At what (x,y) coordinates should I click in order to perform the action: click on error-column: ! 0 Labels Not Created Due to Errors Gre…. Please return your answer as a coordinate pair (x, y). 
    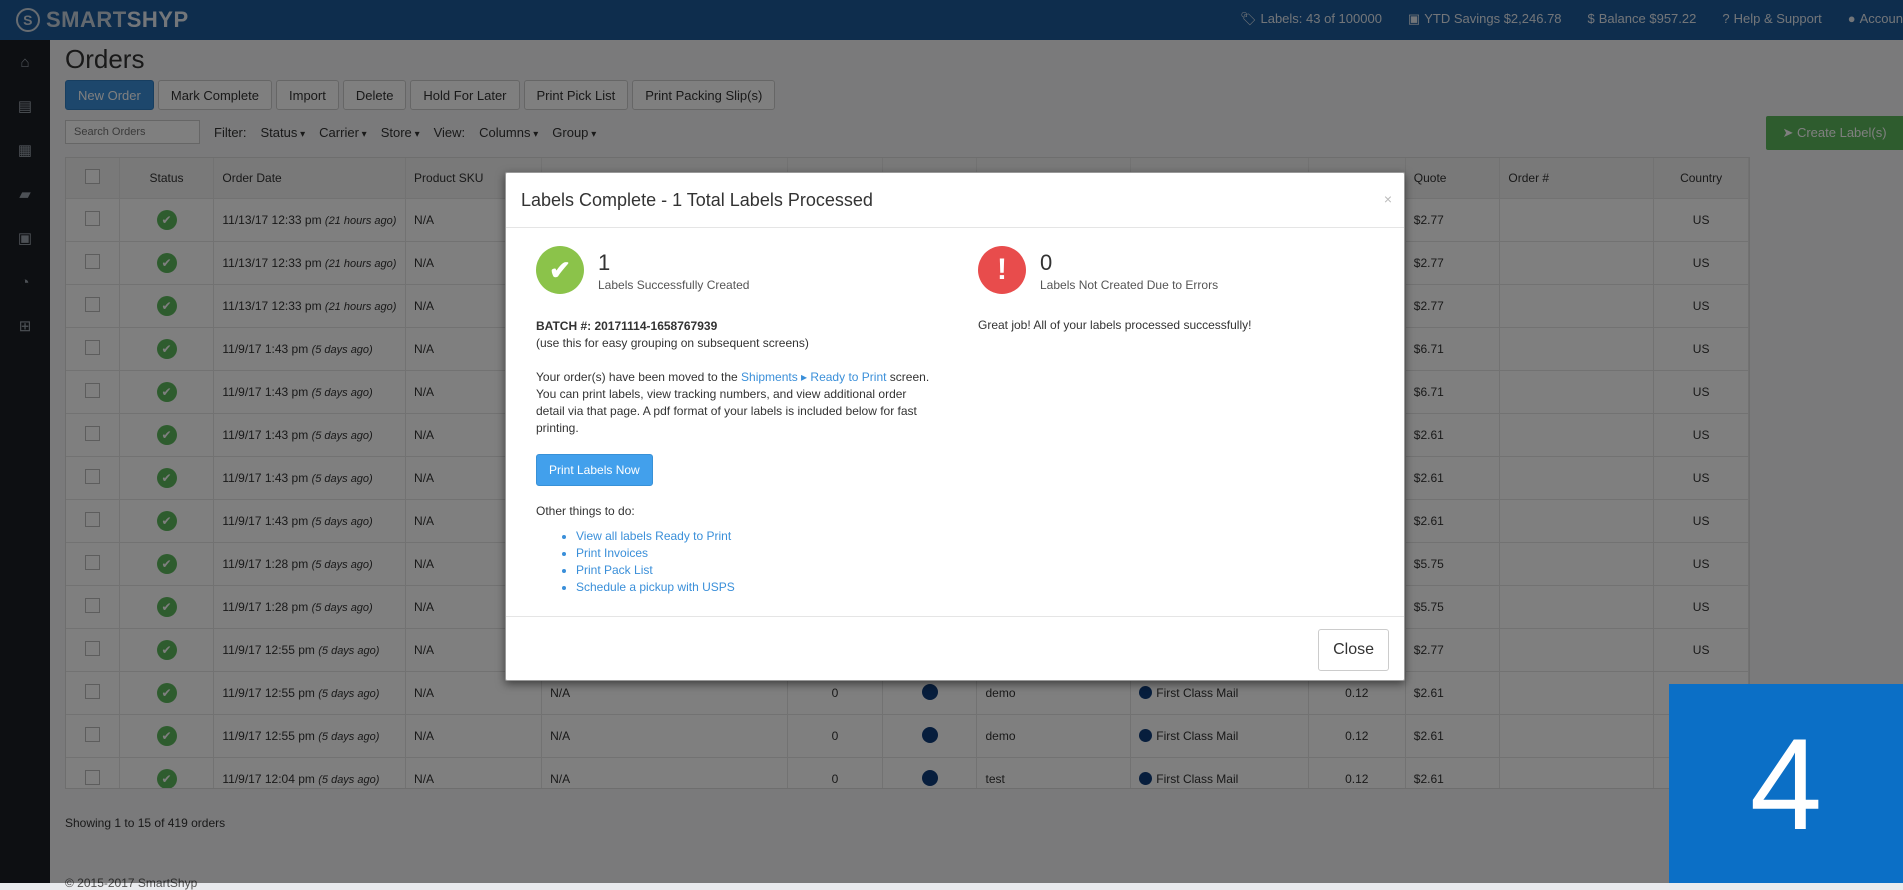
    Looking at the image, I should click on (1178, 289).